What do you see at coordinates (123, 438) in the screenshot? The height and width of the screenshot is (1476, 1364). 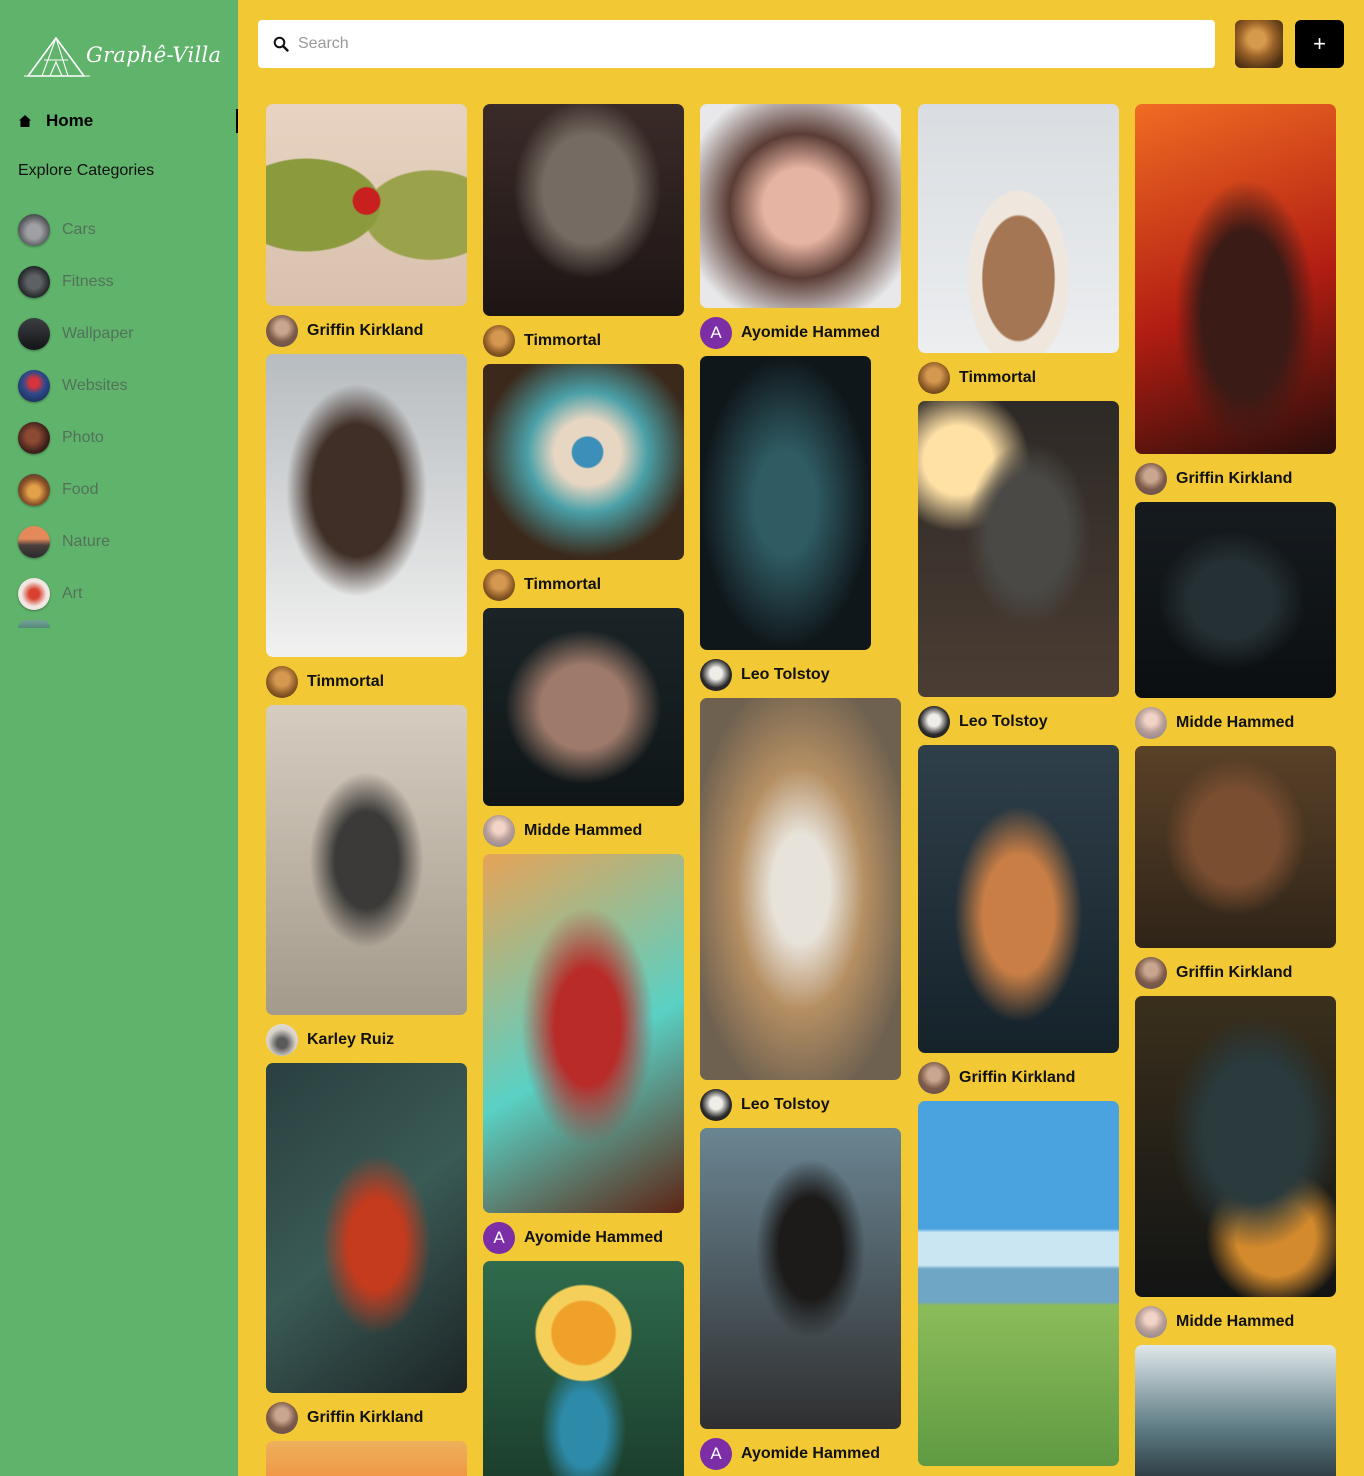 I see `category-photo: Photo` at bounding box center [123, 438].